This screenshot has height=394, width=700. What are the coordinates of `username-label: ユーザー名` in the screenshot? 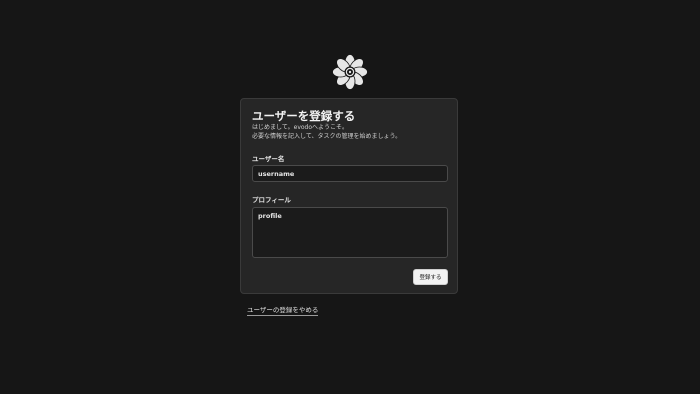 It's located at (268, 159).